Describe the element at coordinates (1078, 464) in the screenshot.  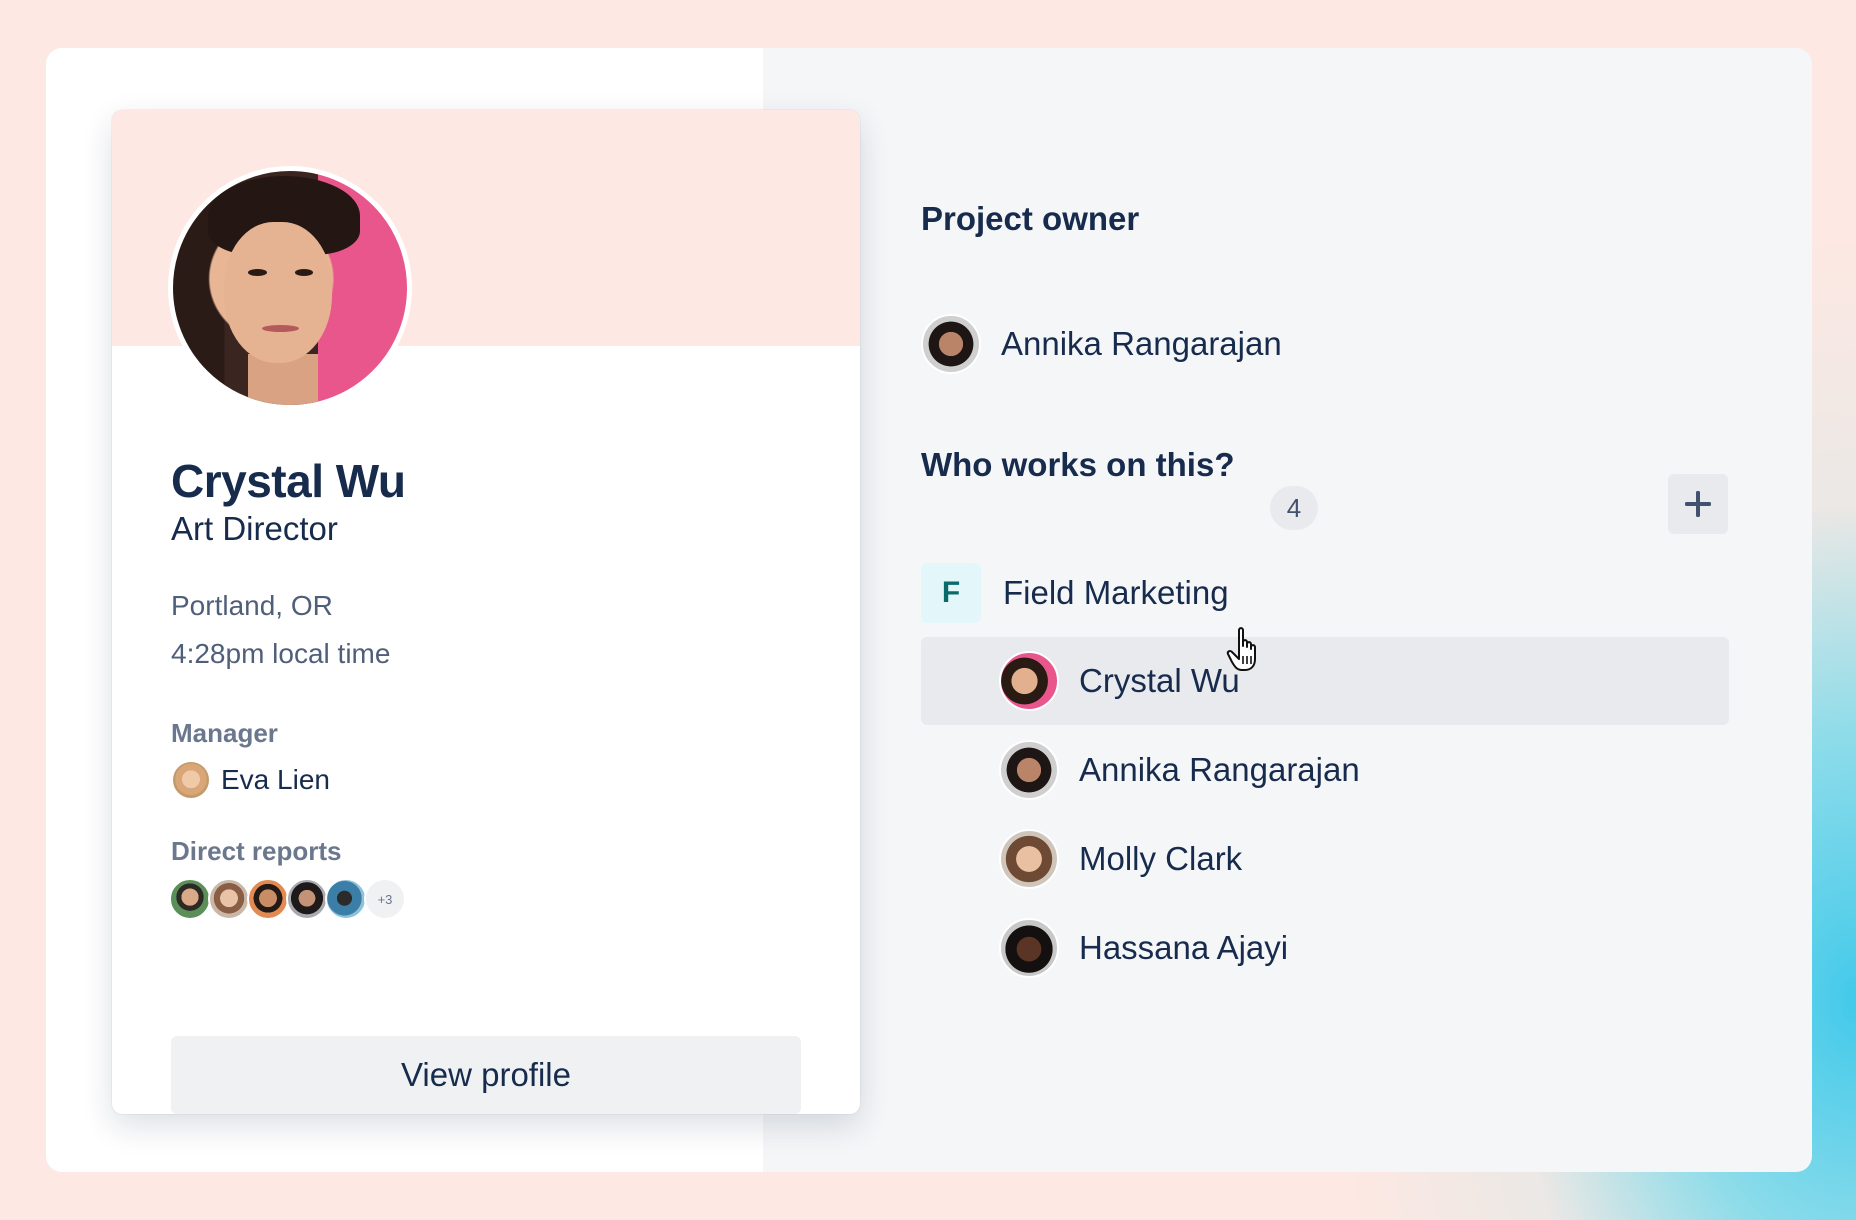
I see `contributors-heading: Who works on this?` at that location.